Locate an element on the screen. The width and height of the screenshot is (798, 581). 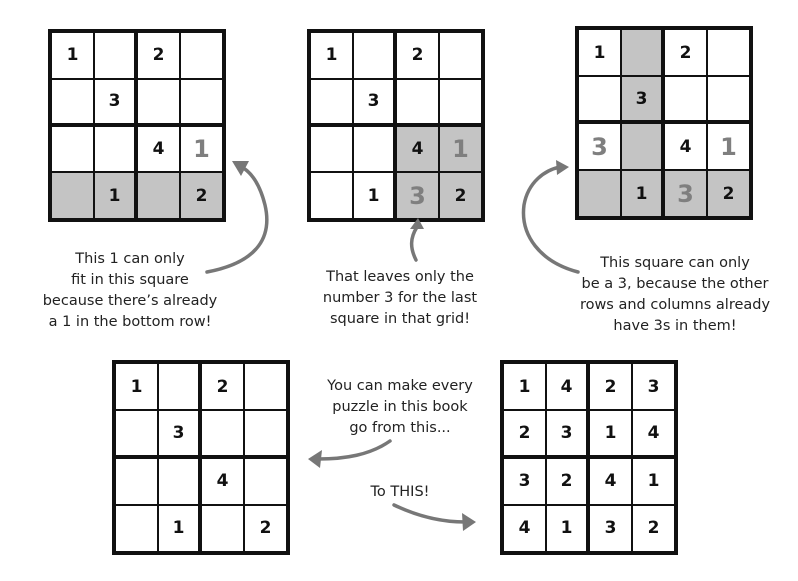
arrowhead-step3 is located at coordinates (562, 167).